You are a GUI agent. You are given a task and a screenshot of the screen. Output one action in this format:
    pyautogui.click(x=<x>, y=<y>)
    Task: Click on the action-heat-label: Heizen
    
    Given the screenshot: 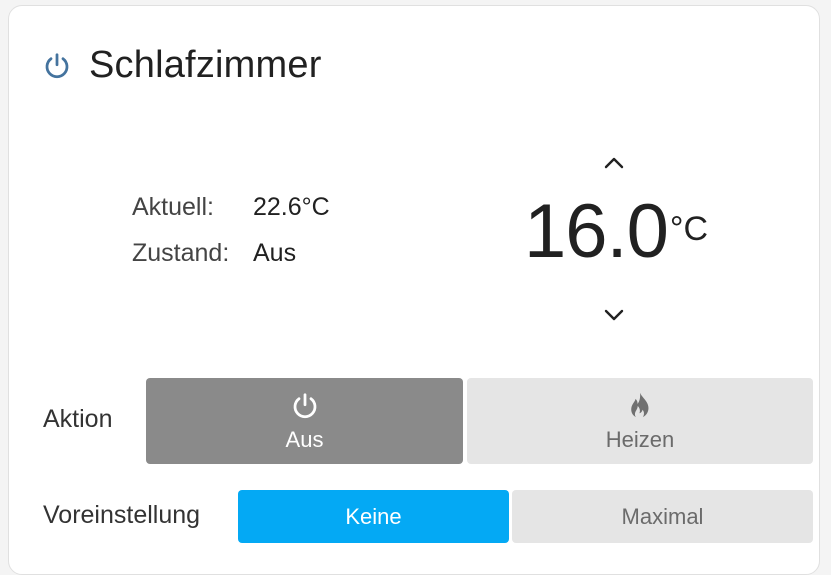 What is the action you would take?
    pyautogui.click(x=640, y=439)
    